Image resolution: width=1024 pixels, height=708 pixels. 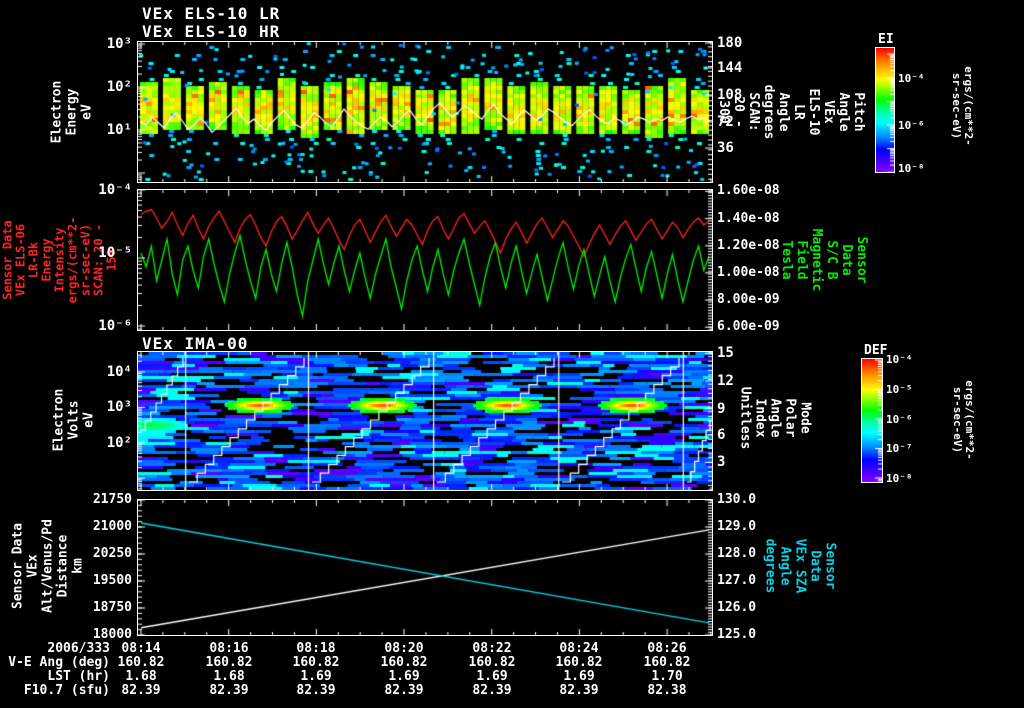 What do you see at coordinates (579, 648) in the screenshot?
I see `footer-time-tick: 08:24` at bounding box center [579, 648].